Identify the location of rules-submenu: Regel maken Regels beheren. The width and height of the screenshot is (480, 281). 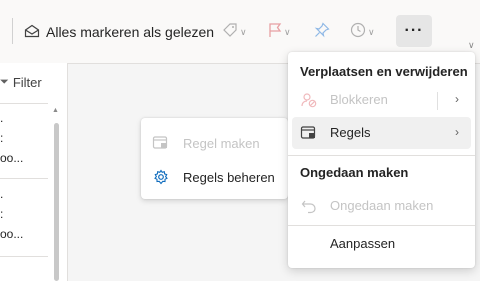
(214, 158).